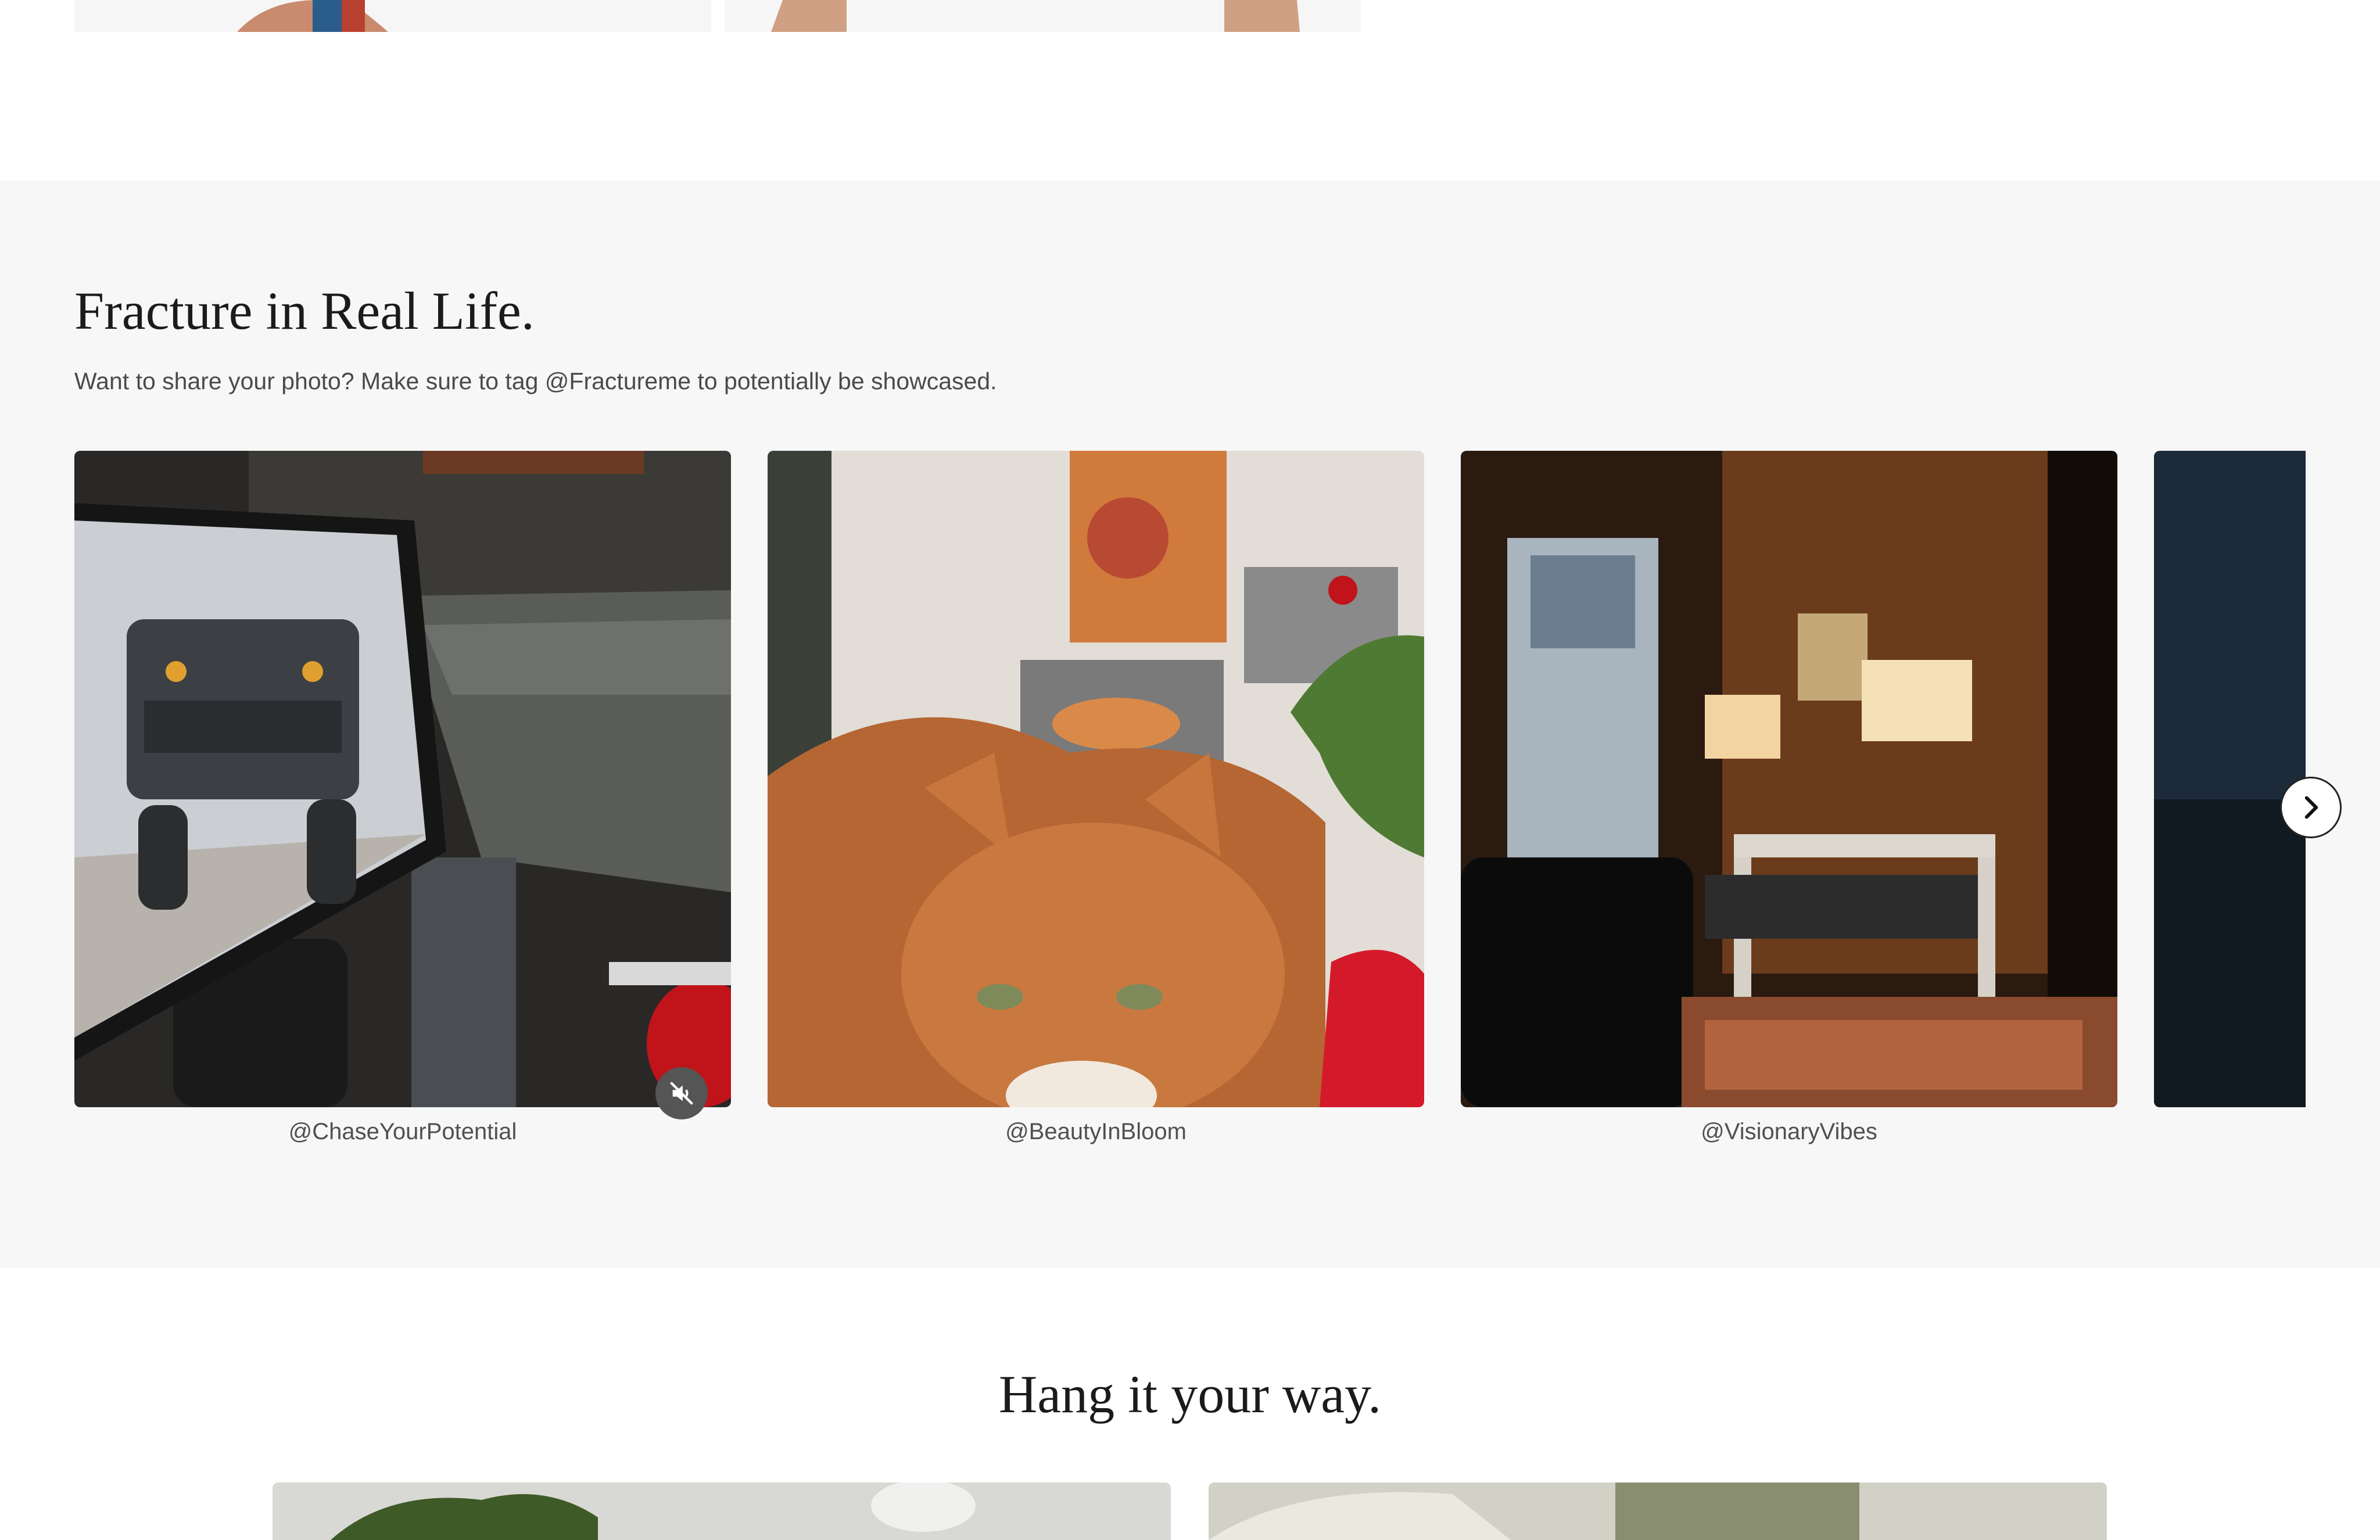  I want to click on gallery-photo-partial, so click(2230, 779).